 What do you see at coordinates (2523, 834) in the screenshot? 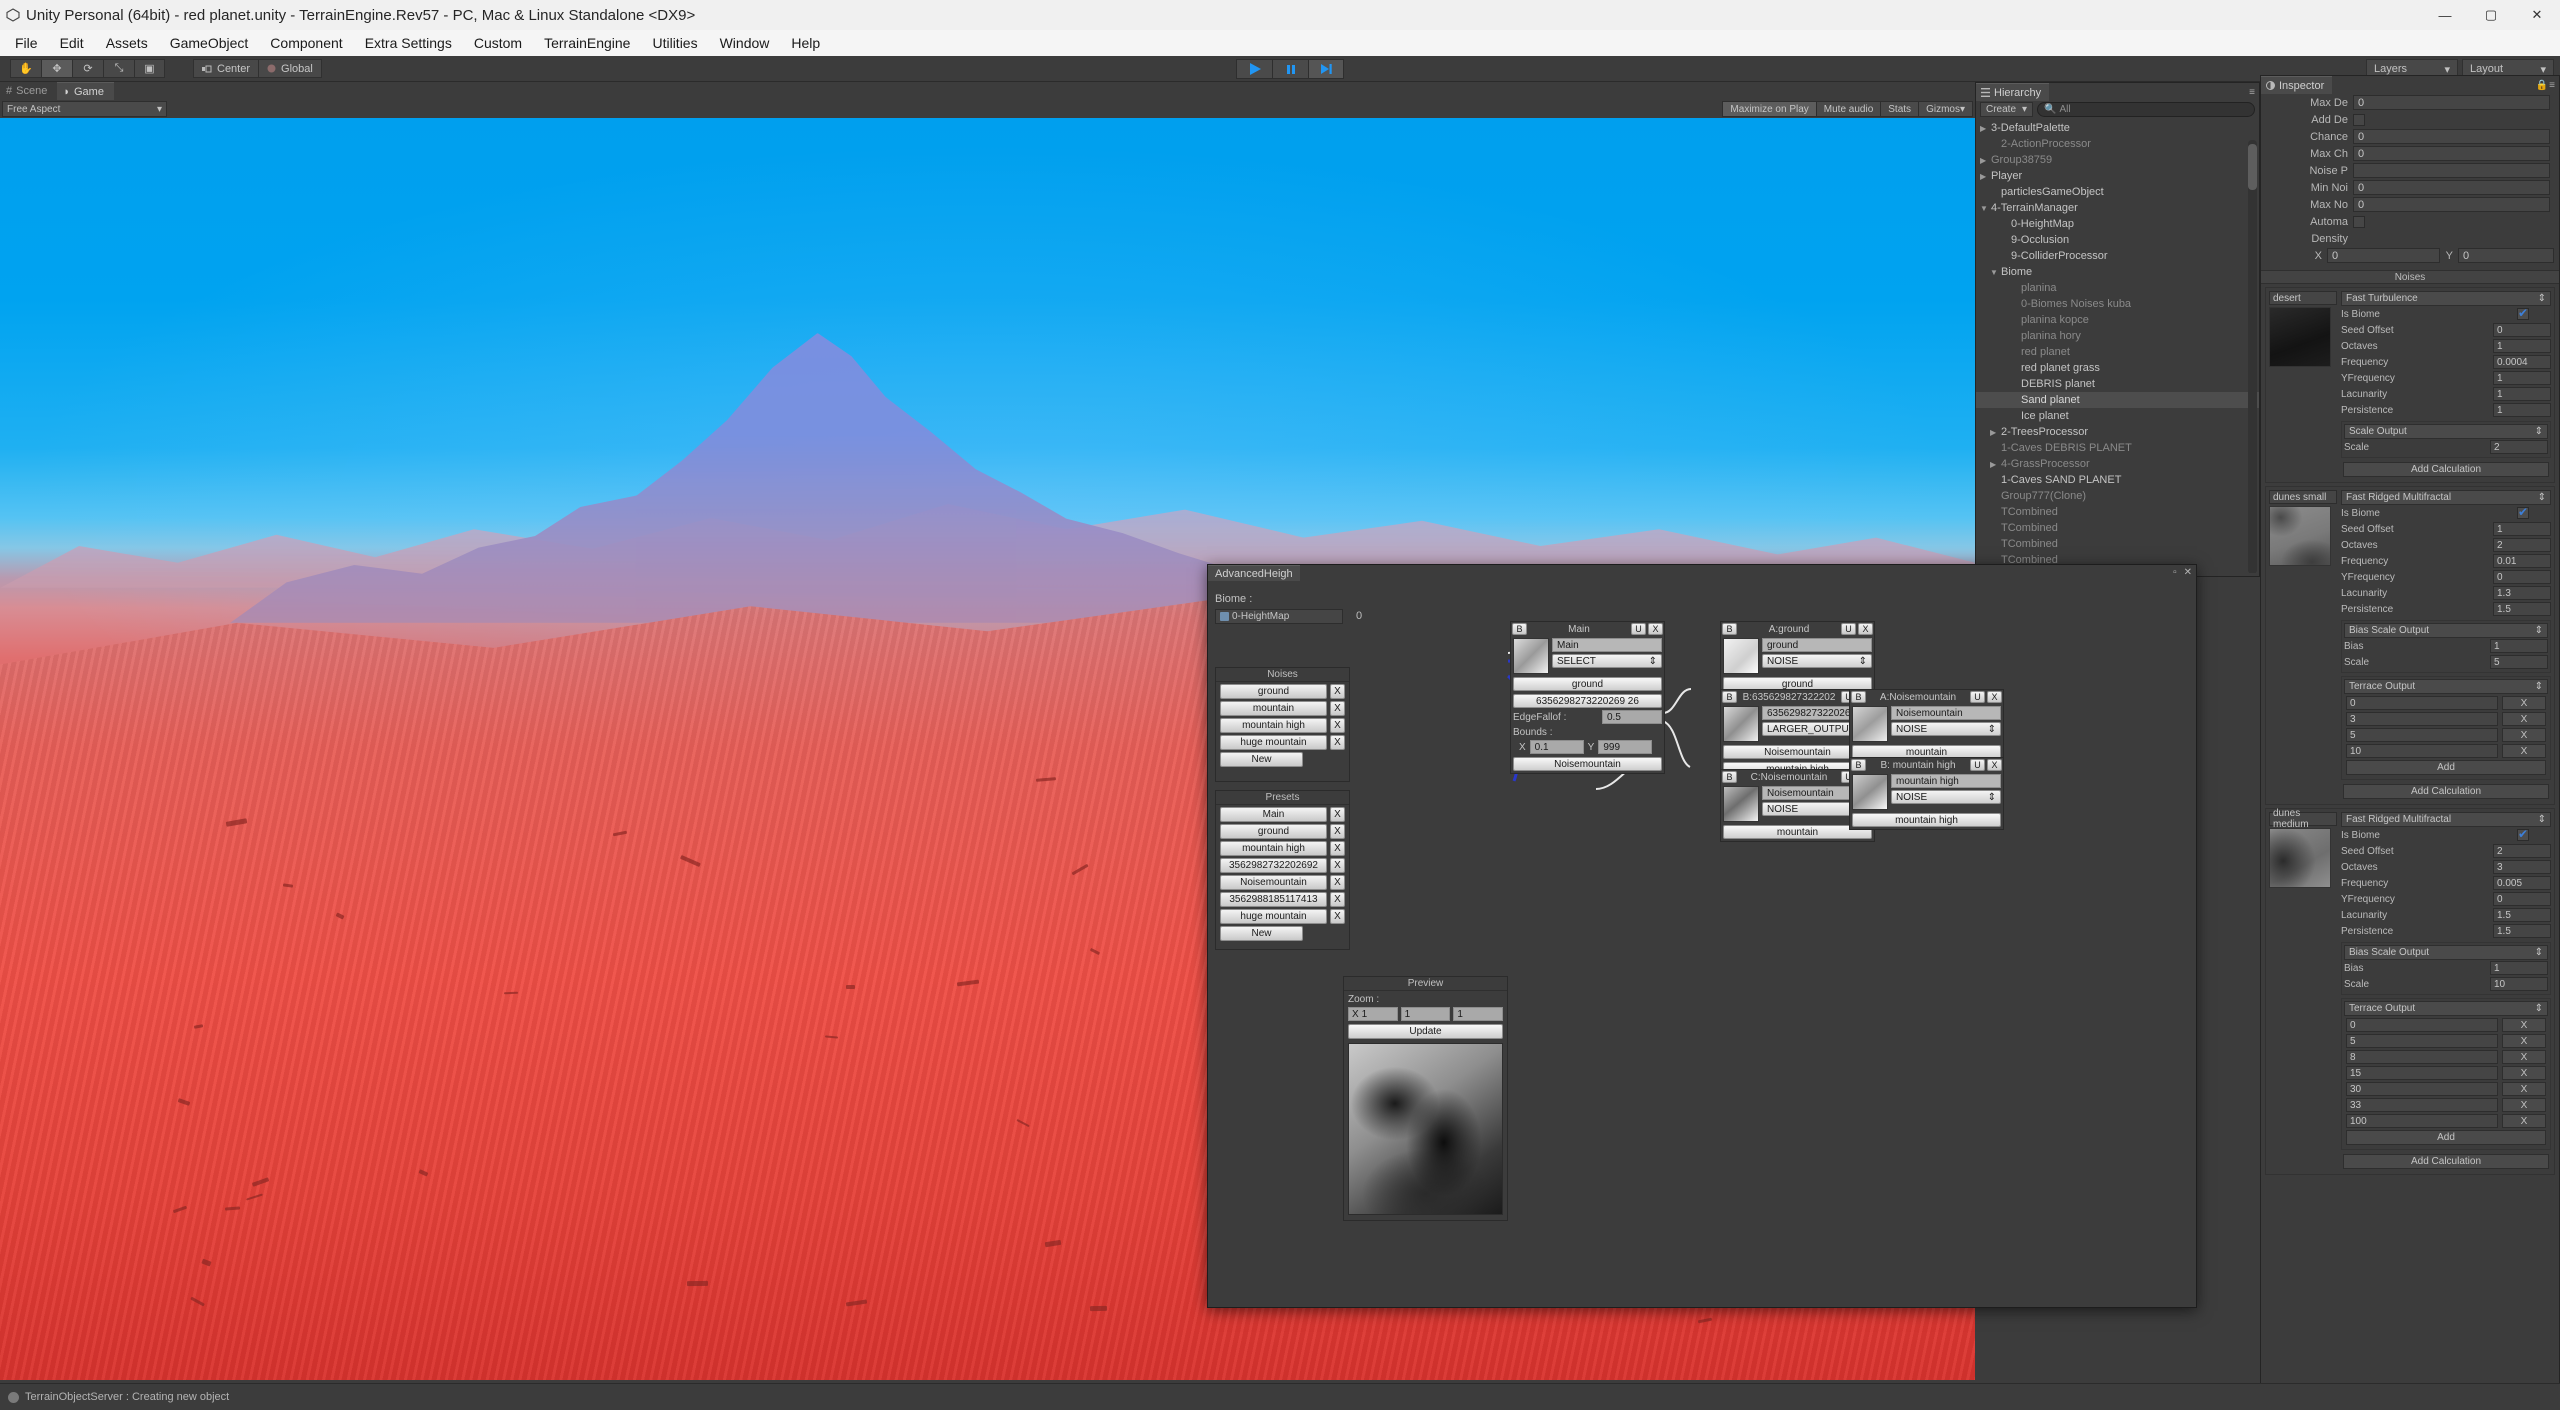
I see `noise-prop-checkbox` at bounding box center [2523, 834].